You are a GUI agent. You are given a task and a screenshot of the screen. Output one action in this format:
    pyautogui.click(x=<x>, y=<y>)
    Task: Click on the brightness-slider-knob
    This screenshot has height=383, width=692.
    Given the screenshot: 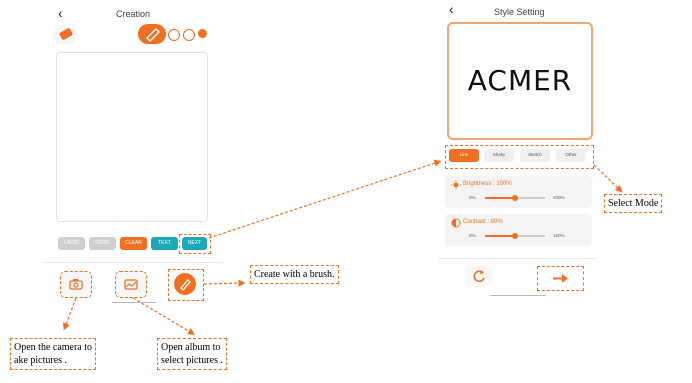 What is the action you would take?
    pyautogui.click(x=515, y=198)
    